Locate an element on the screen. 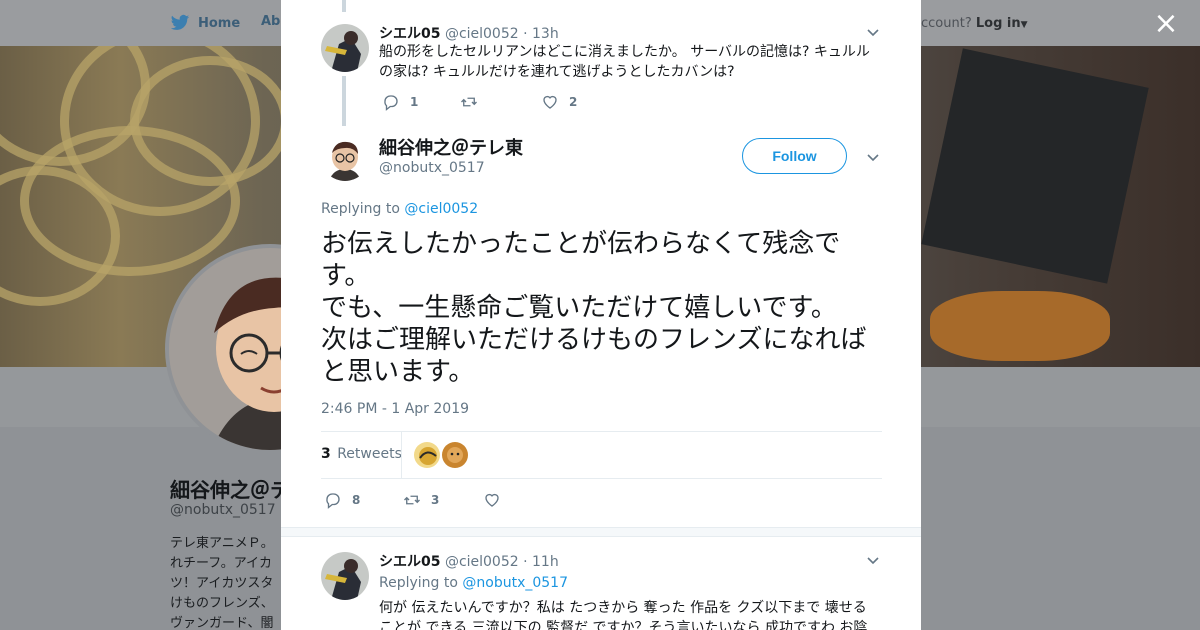  like-button: 2 is located at coordinates (559, 102).